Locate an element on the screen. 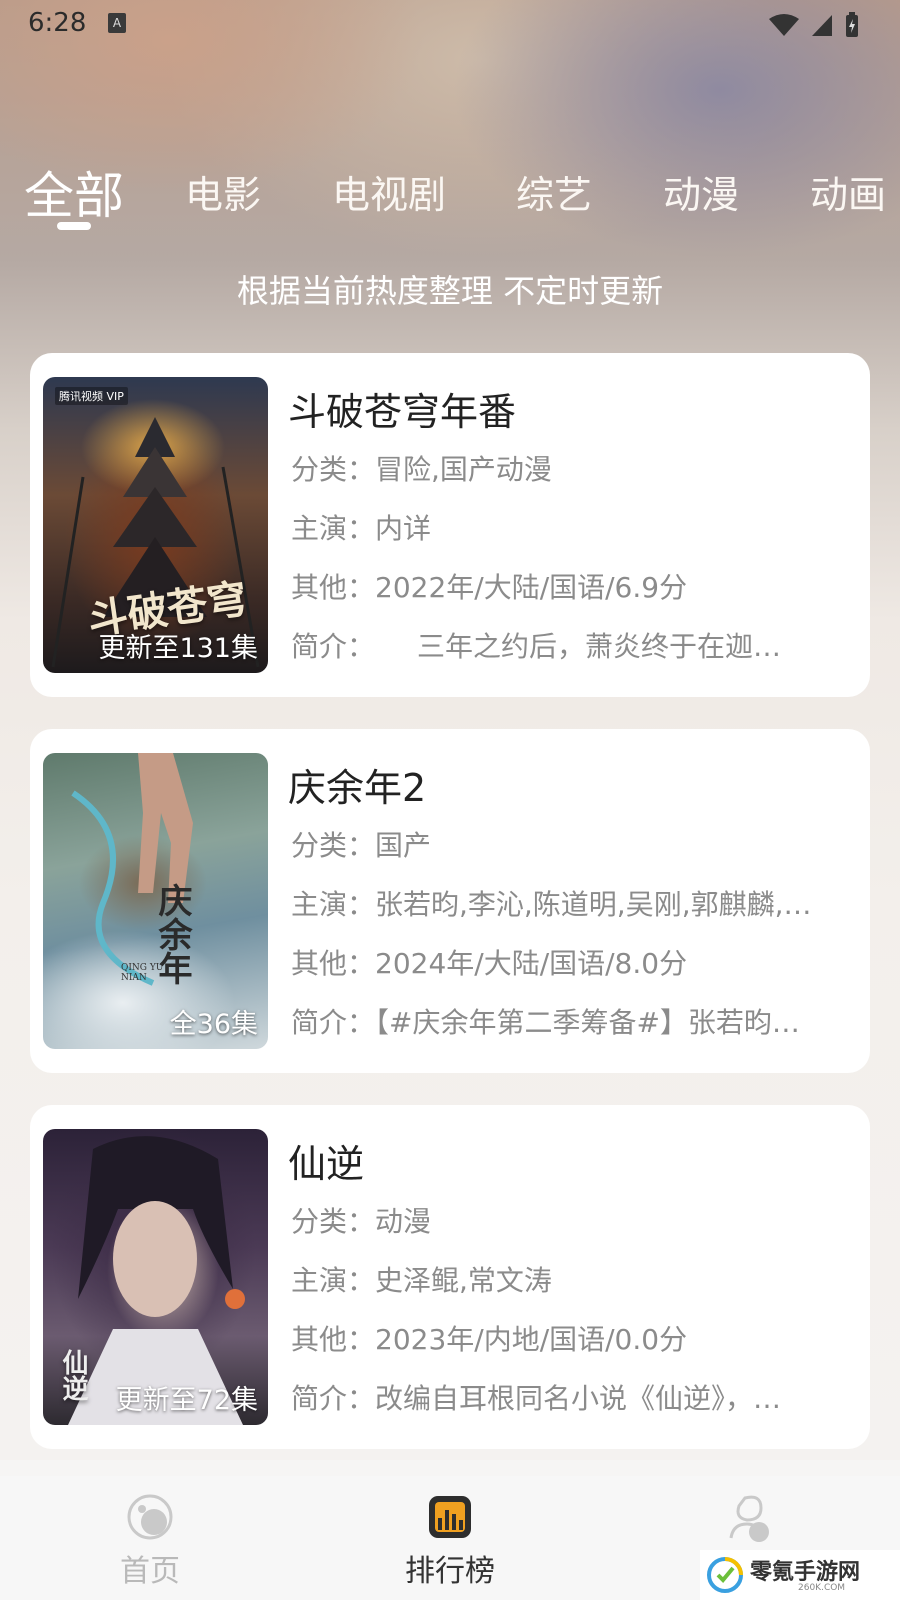 This screenshot has height=1600, width=900. category-tabs: 全部 电影 电视剧 综艺 动漫 动画 is located at coordinates (450, 195).